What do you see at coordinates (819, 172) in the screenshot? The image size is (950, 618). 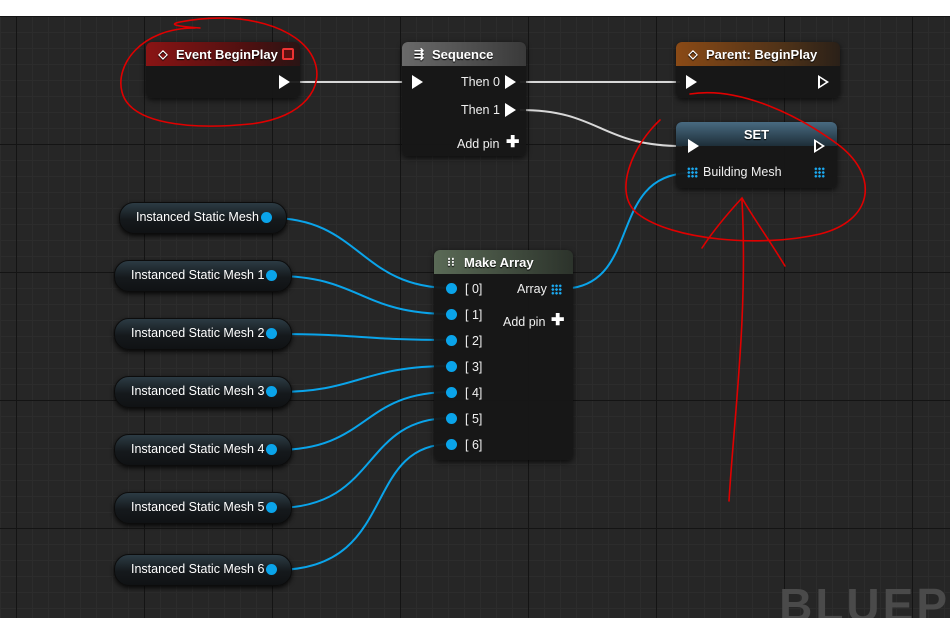 I see `building-mesh-out-array-pin` at bounding box center [819, 172].